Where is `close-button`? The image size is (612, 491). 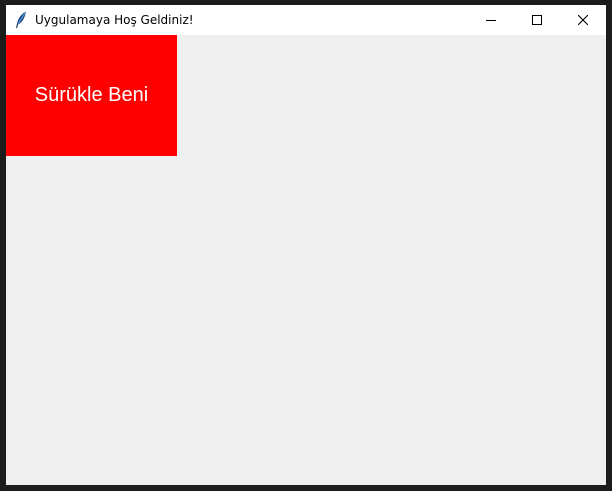
close-button is located at coordinates (583, 20).